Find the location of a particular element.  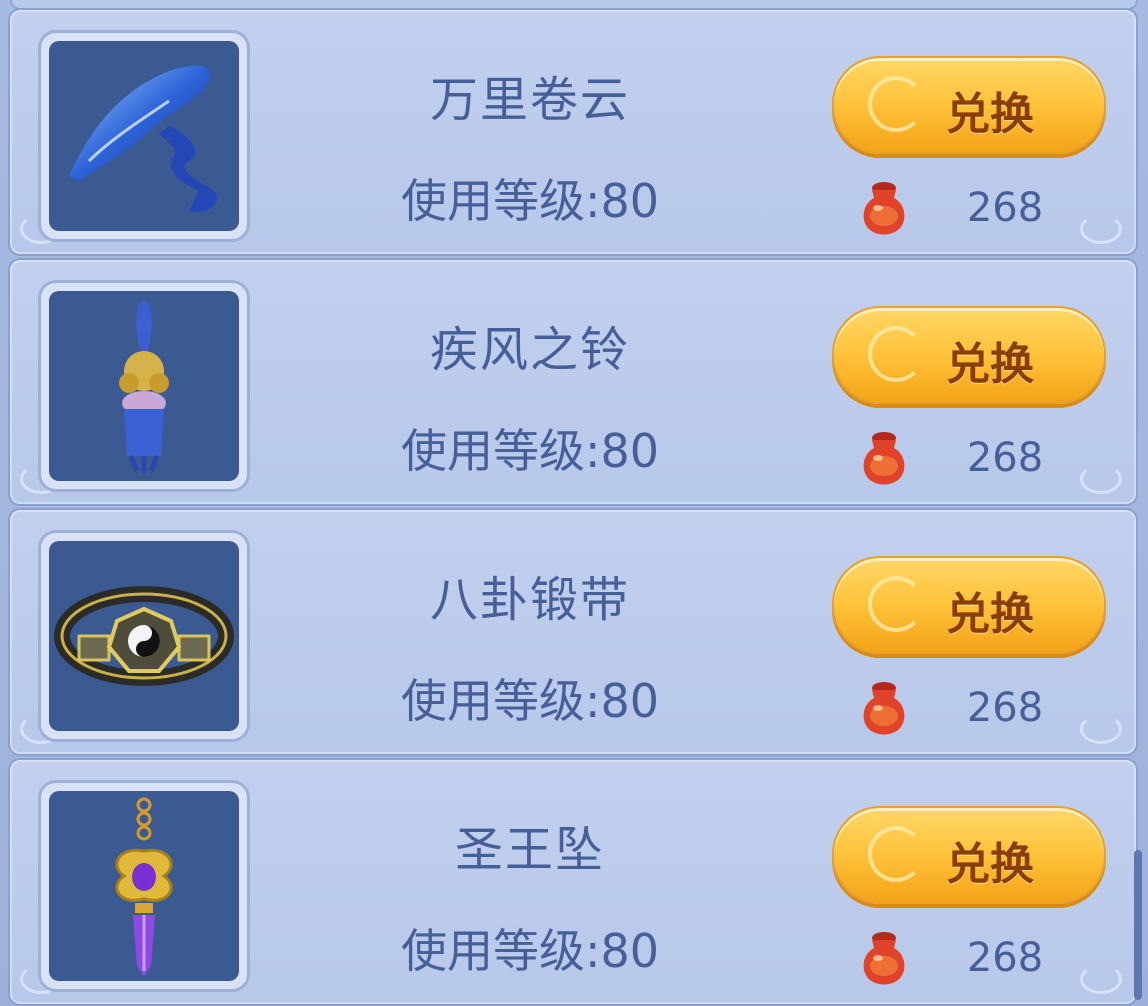

scrollbar is located at coordinates (1138, 925).